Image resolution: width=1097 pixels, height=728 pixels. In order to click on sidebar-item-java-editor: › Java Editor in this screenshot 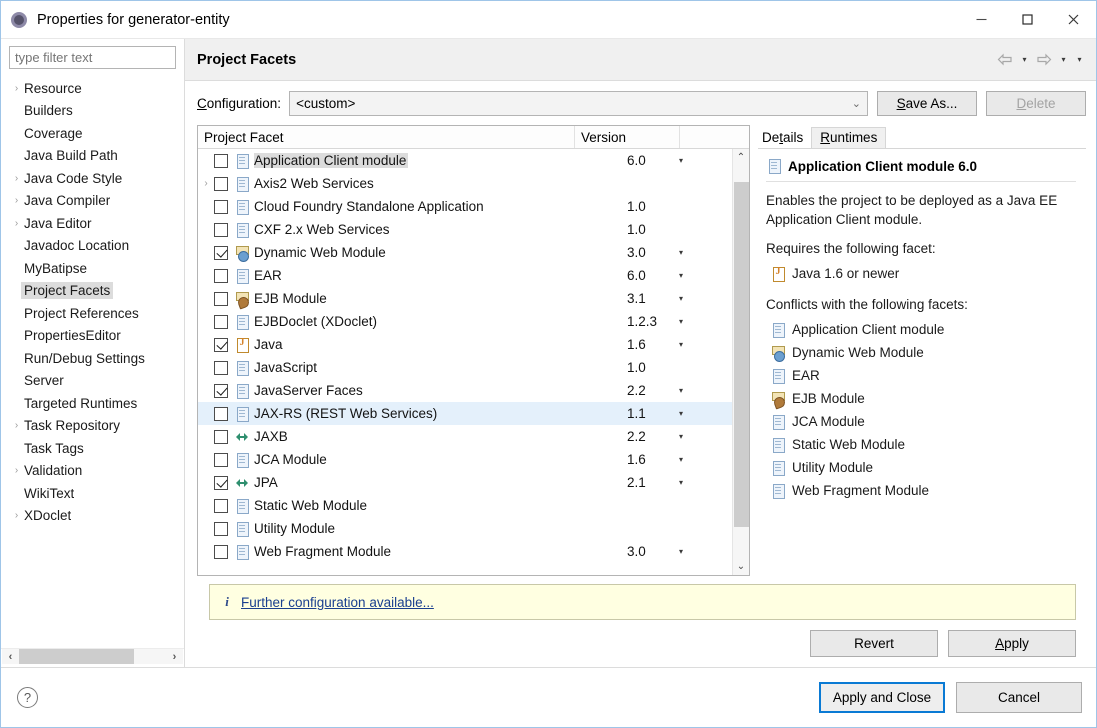, I will do `click(92, 223)`.